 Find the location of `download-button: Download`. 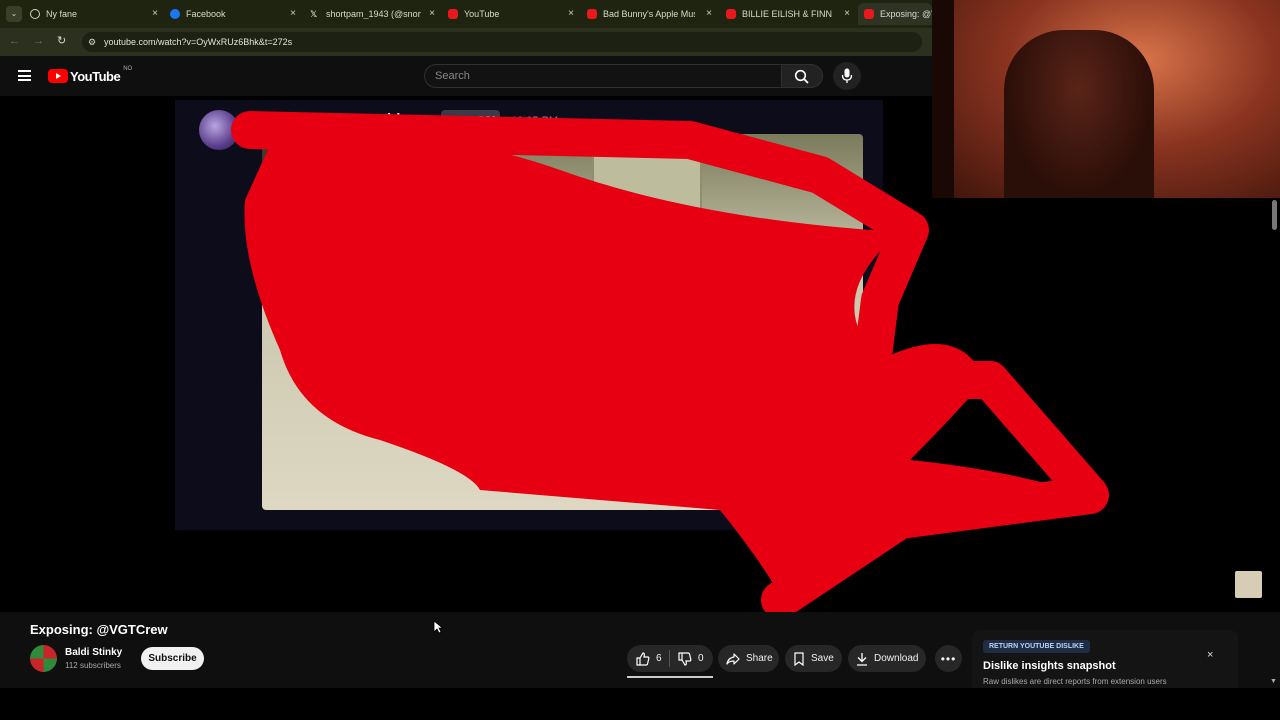

download-button: Download is located at coordinates (887, 658).